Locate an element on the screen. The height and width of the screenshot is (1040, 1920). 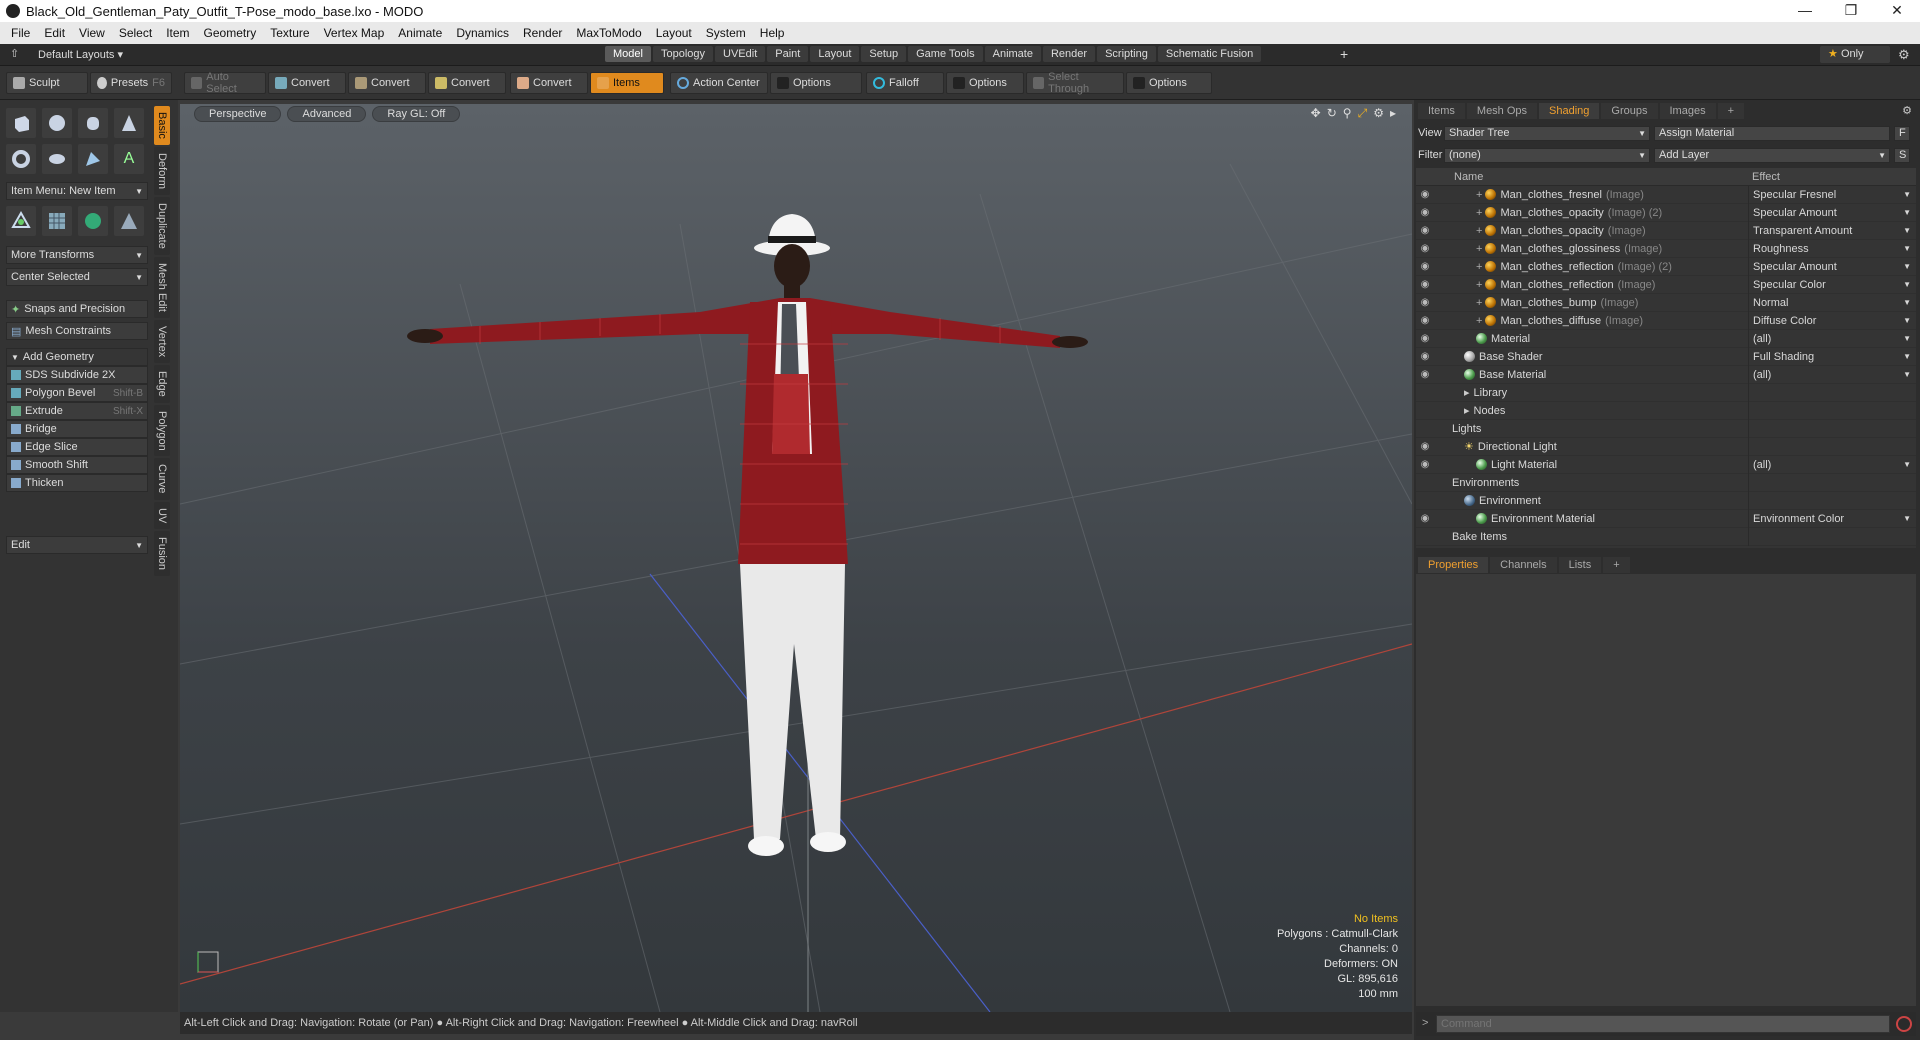
vtab-deform: Deform is located at coordinates (162, 170).